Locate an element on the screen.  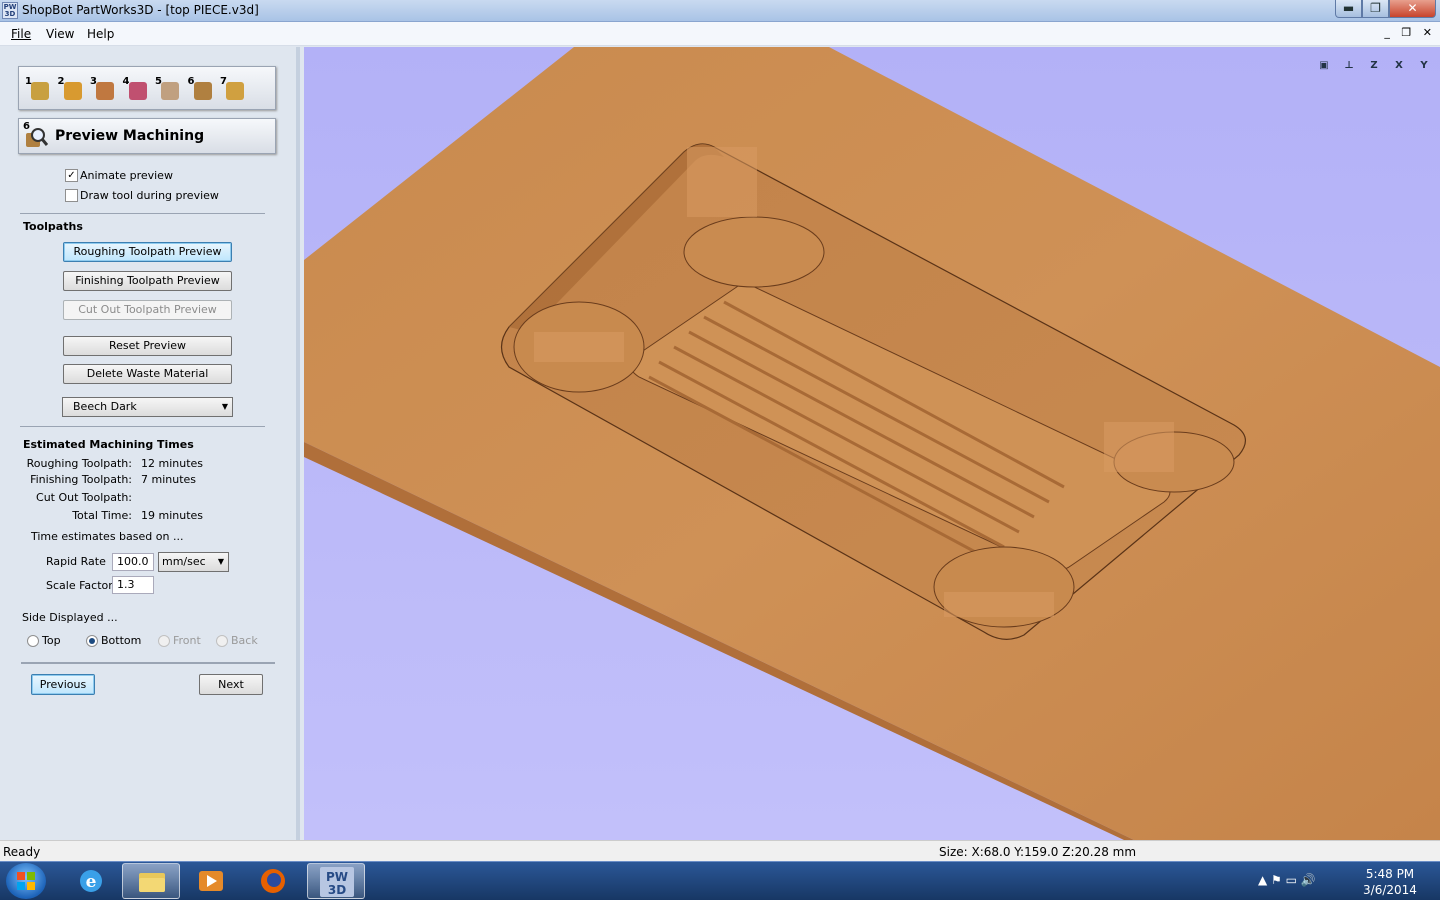
rapid-rate-unit-select: mm/sec ▼ is located at coordinates (193, 562).